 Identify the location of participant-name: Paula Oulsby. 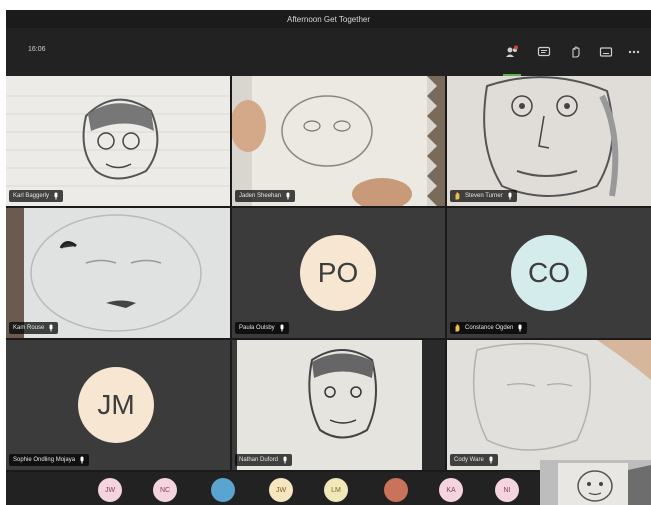
(257, 328).